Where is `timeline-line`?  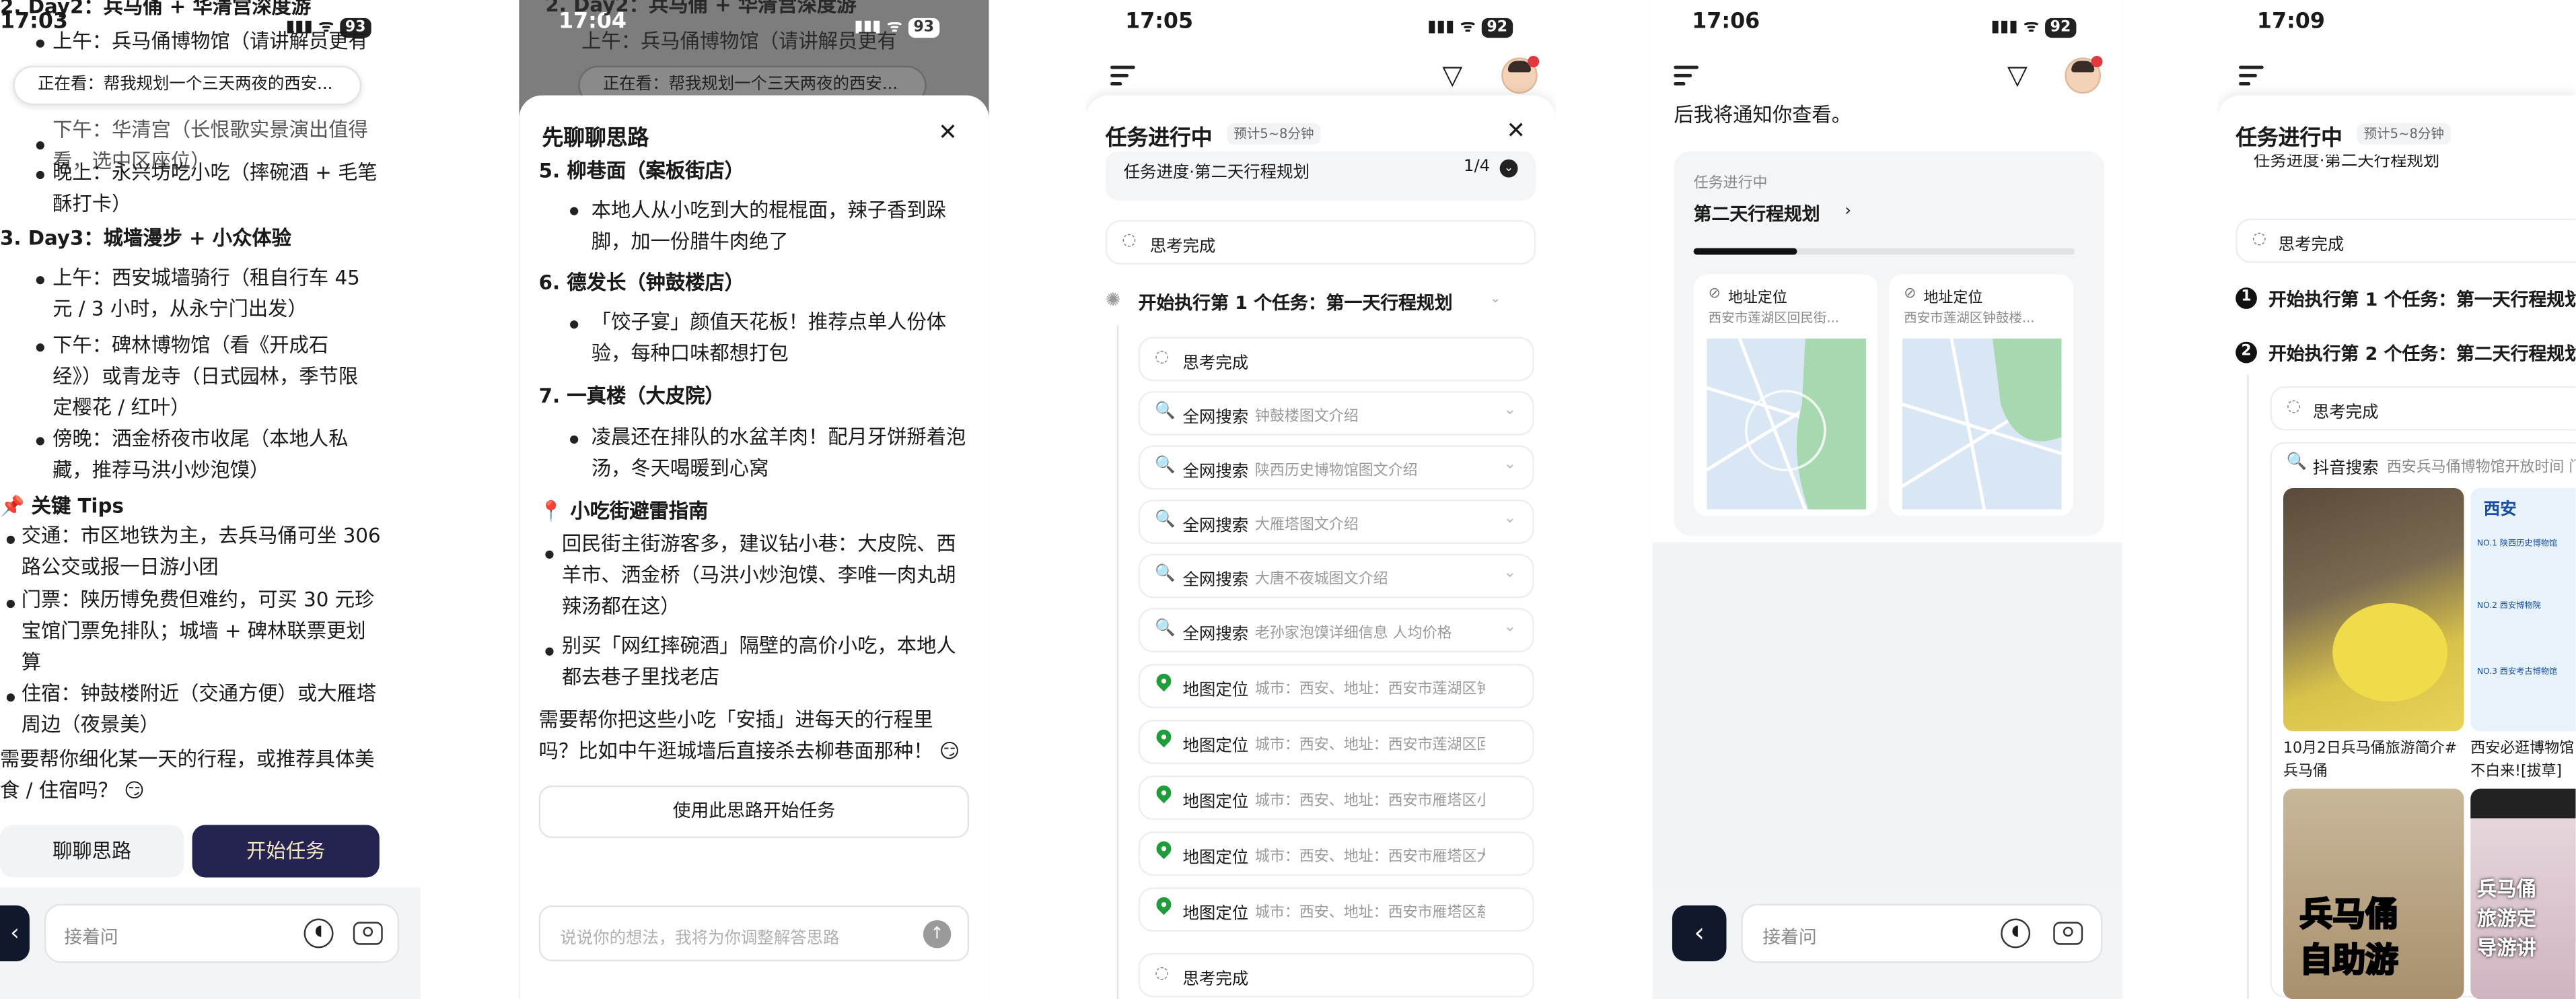 timeline-line is located at coordinates (2248, 687).